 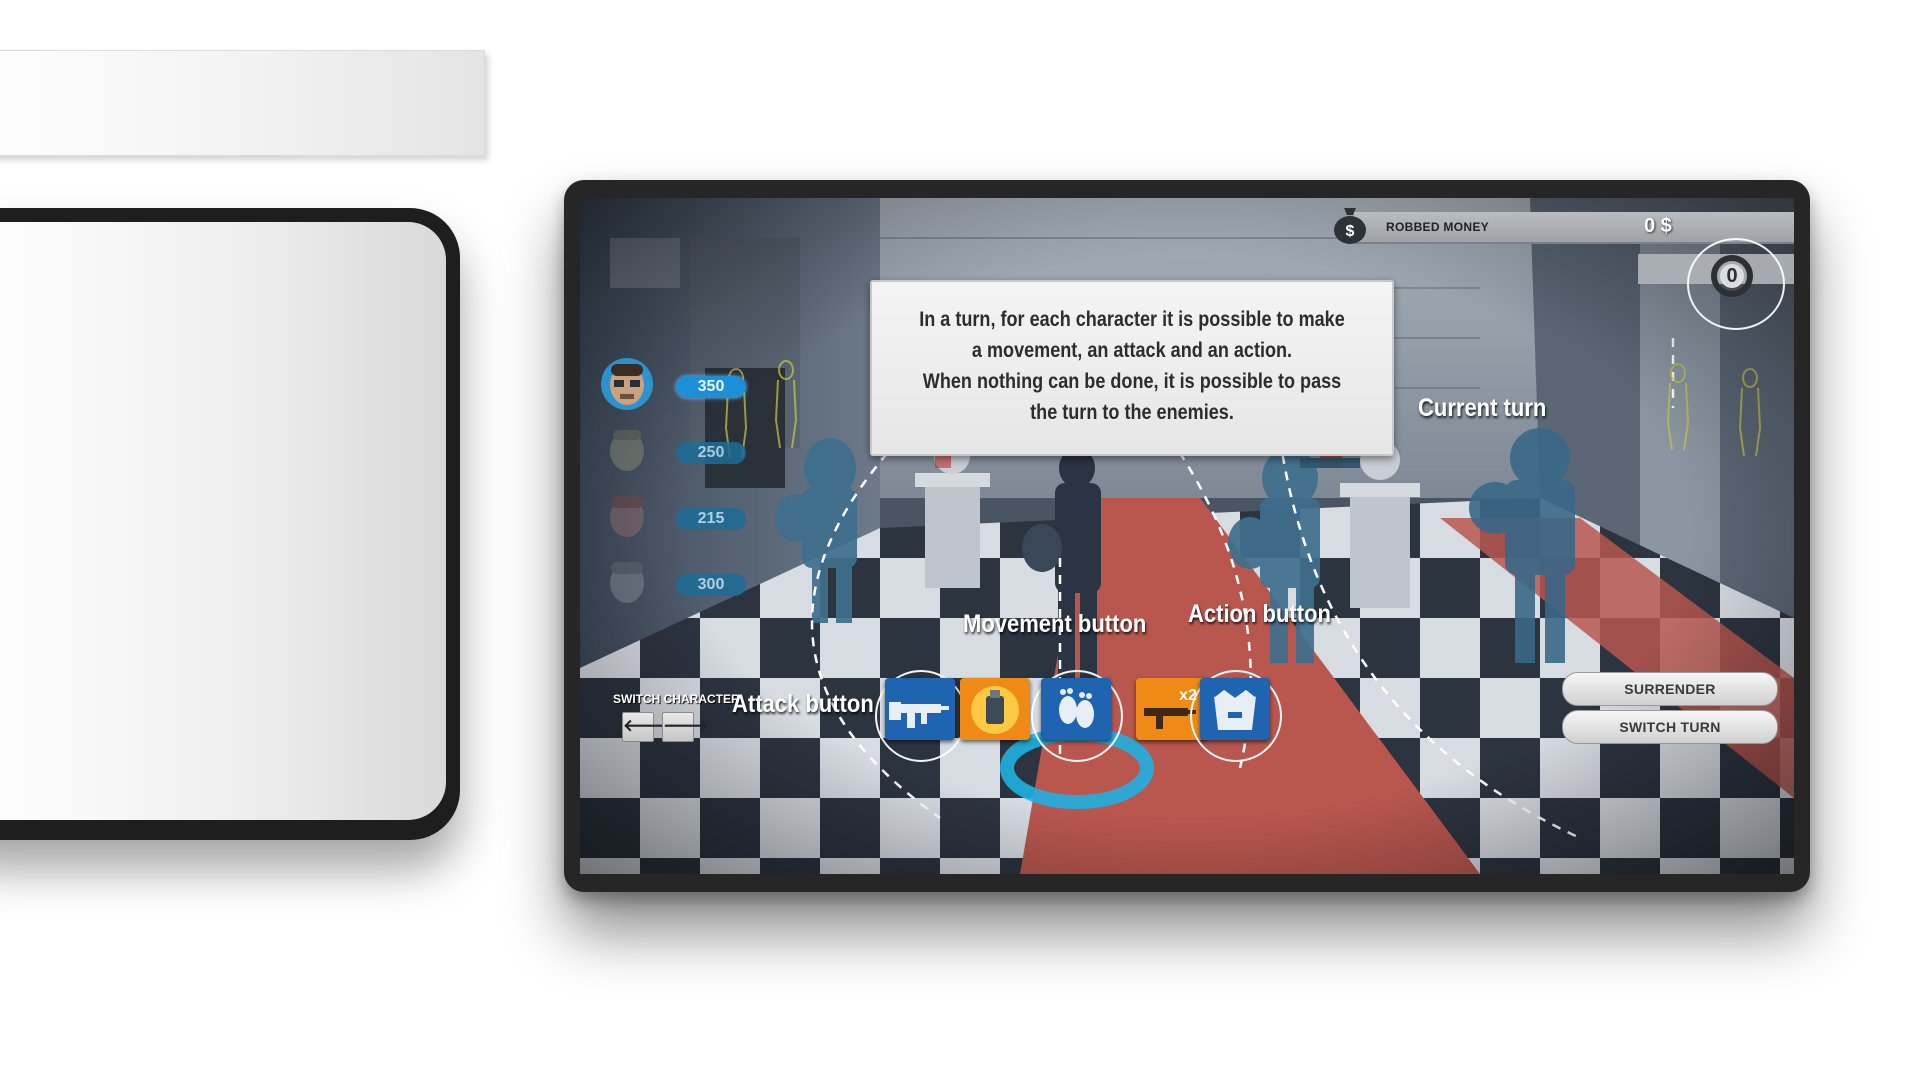 What do you see at coordinates (676, 699) in the screenshot?
I see `switch-character-label: SWITCH CHARACTER` at bounding box center [676, 699].